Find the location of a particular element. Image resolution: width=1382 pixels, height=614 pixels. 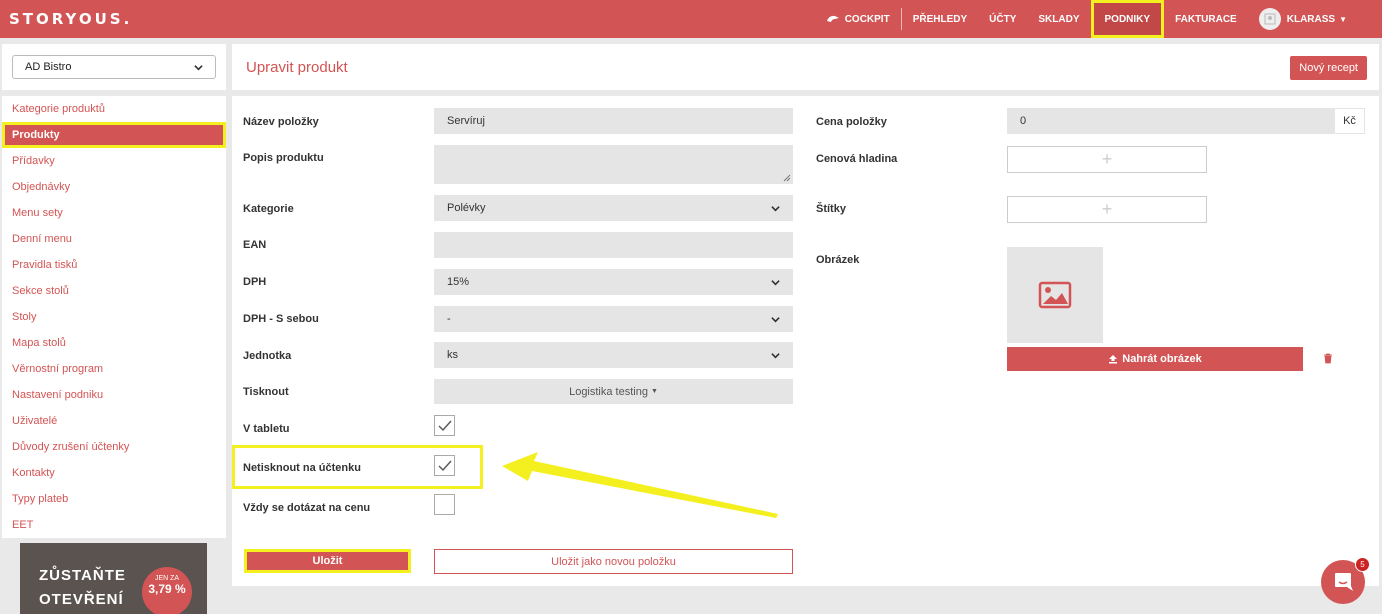

sidebar-item-duvody-zruseni: Důvody zrušení účtenky is located at coordinates (114, 447).